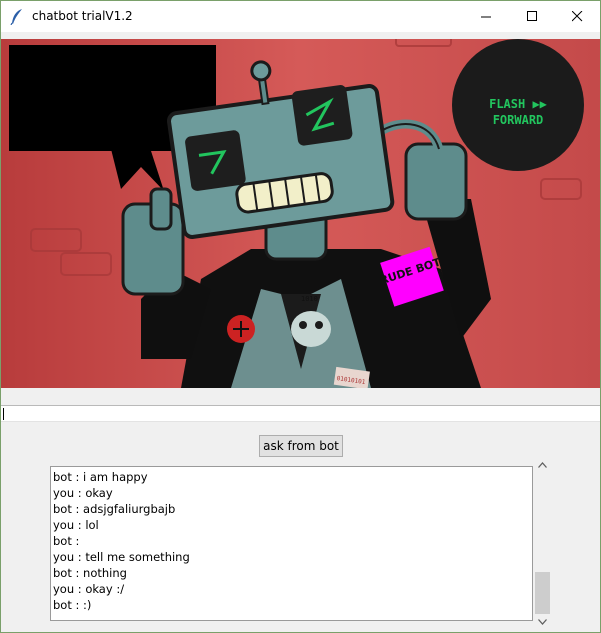  I want to click on chat-log-line: bot :, so click(66, 541).